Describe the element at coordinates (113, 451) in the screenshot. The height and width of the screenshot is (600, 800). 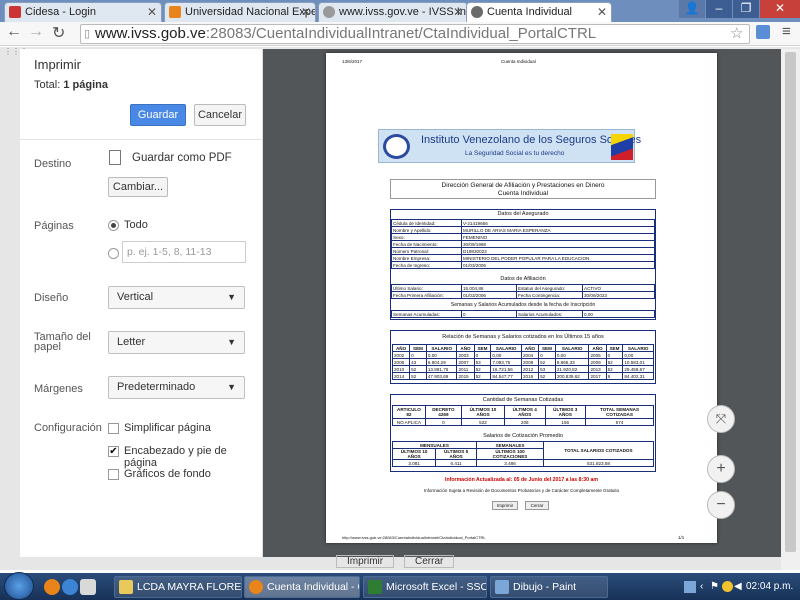
I see `headers-footers-checkbox: ✔` at that location.